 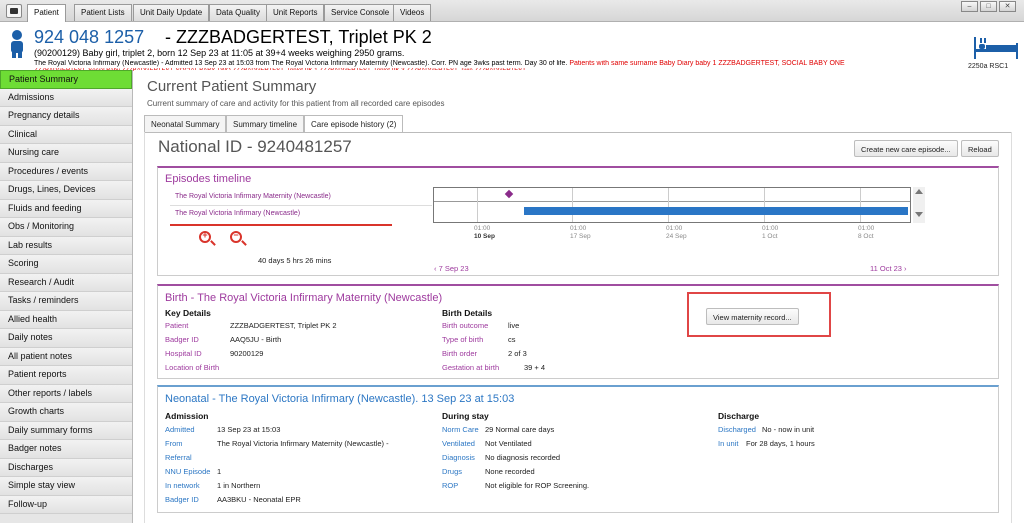 I want to click on sidebar-item-admissions: Admissions, so click(x=66, y=97).